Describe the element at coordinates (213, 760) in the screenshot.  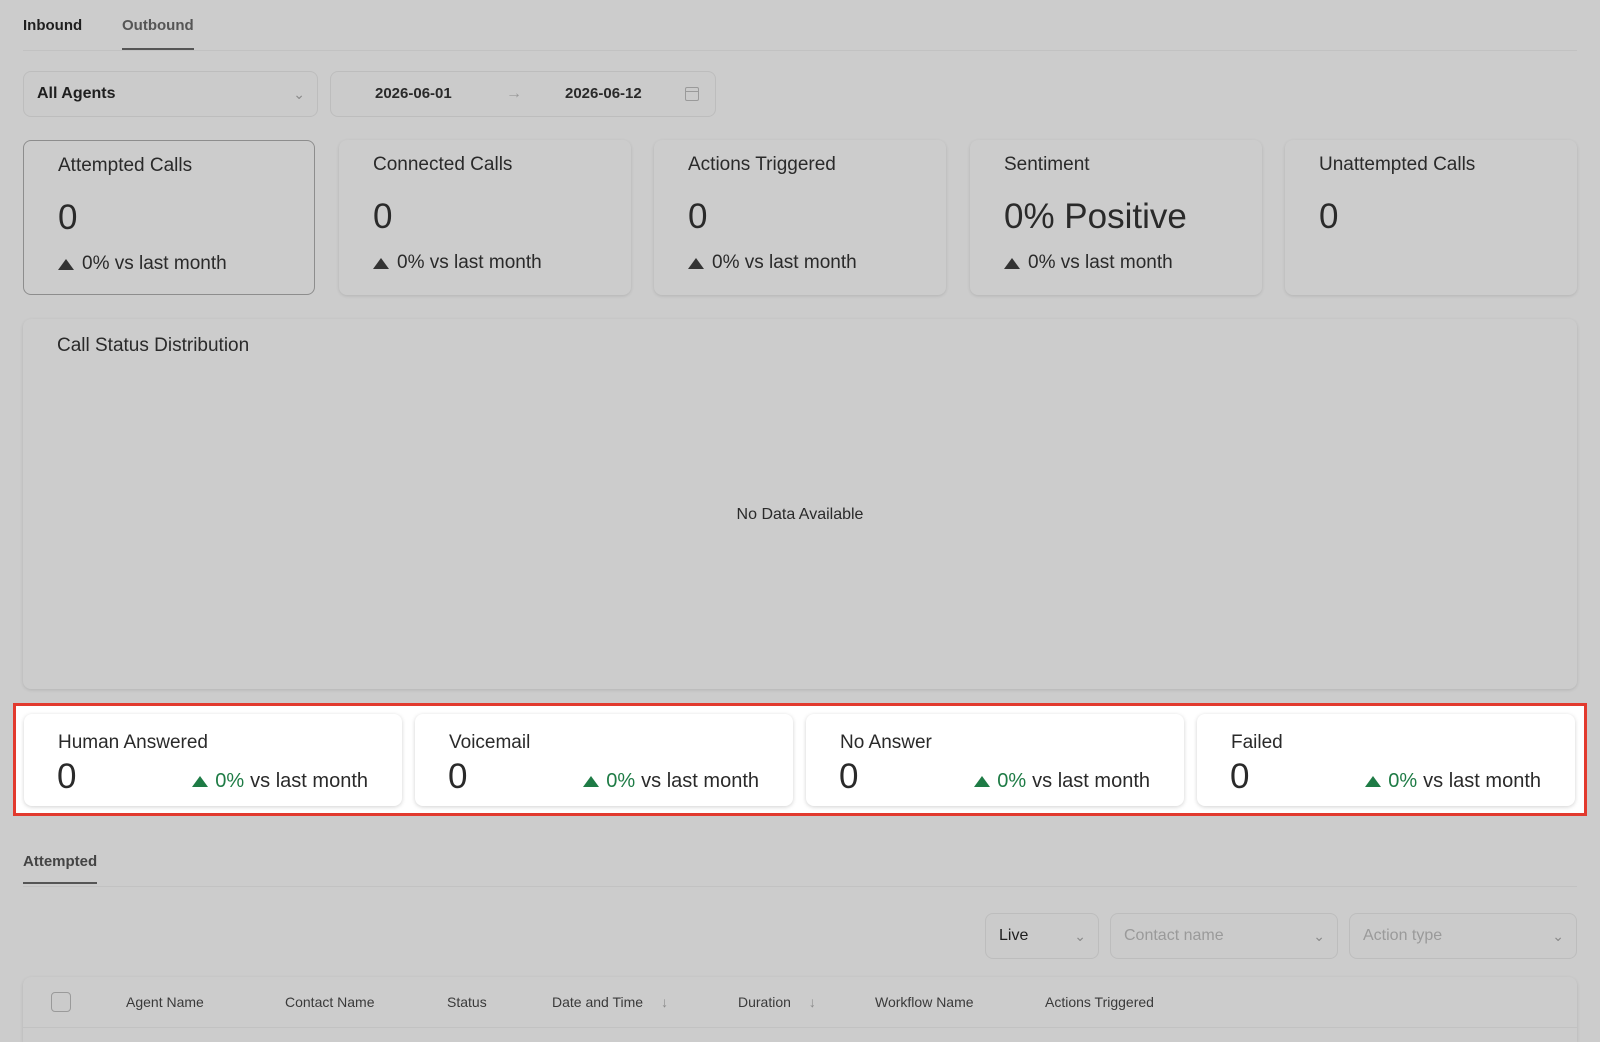
I see `status-card-human-answered: Human Answered 0 0% vs last month` at that location.